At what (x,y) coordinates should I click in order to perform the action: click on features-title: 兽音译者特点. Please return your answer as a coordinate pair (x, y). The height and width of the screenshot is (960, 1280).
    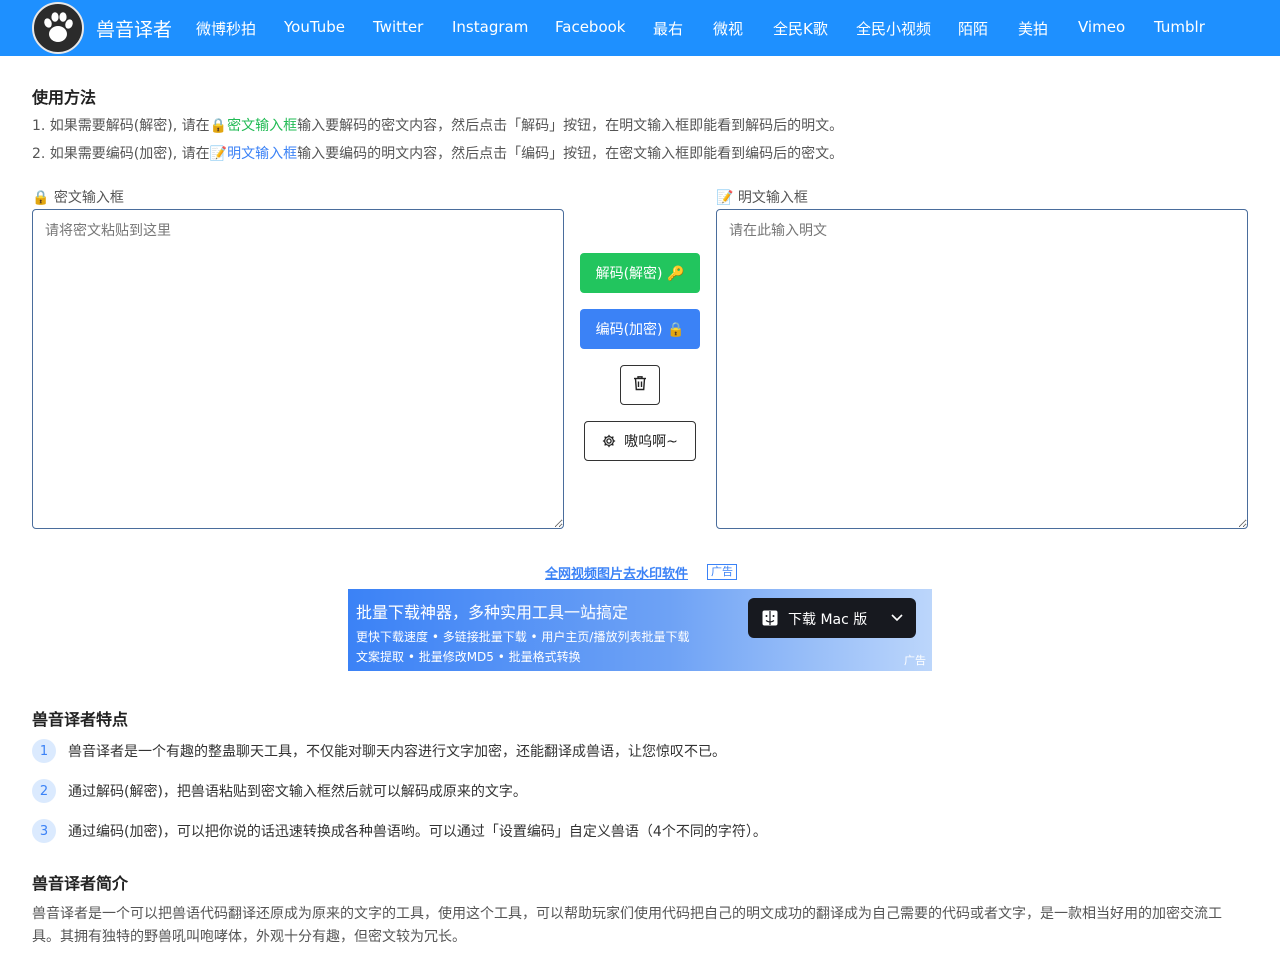
    Looking at the image, I should click on (80, 719).